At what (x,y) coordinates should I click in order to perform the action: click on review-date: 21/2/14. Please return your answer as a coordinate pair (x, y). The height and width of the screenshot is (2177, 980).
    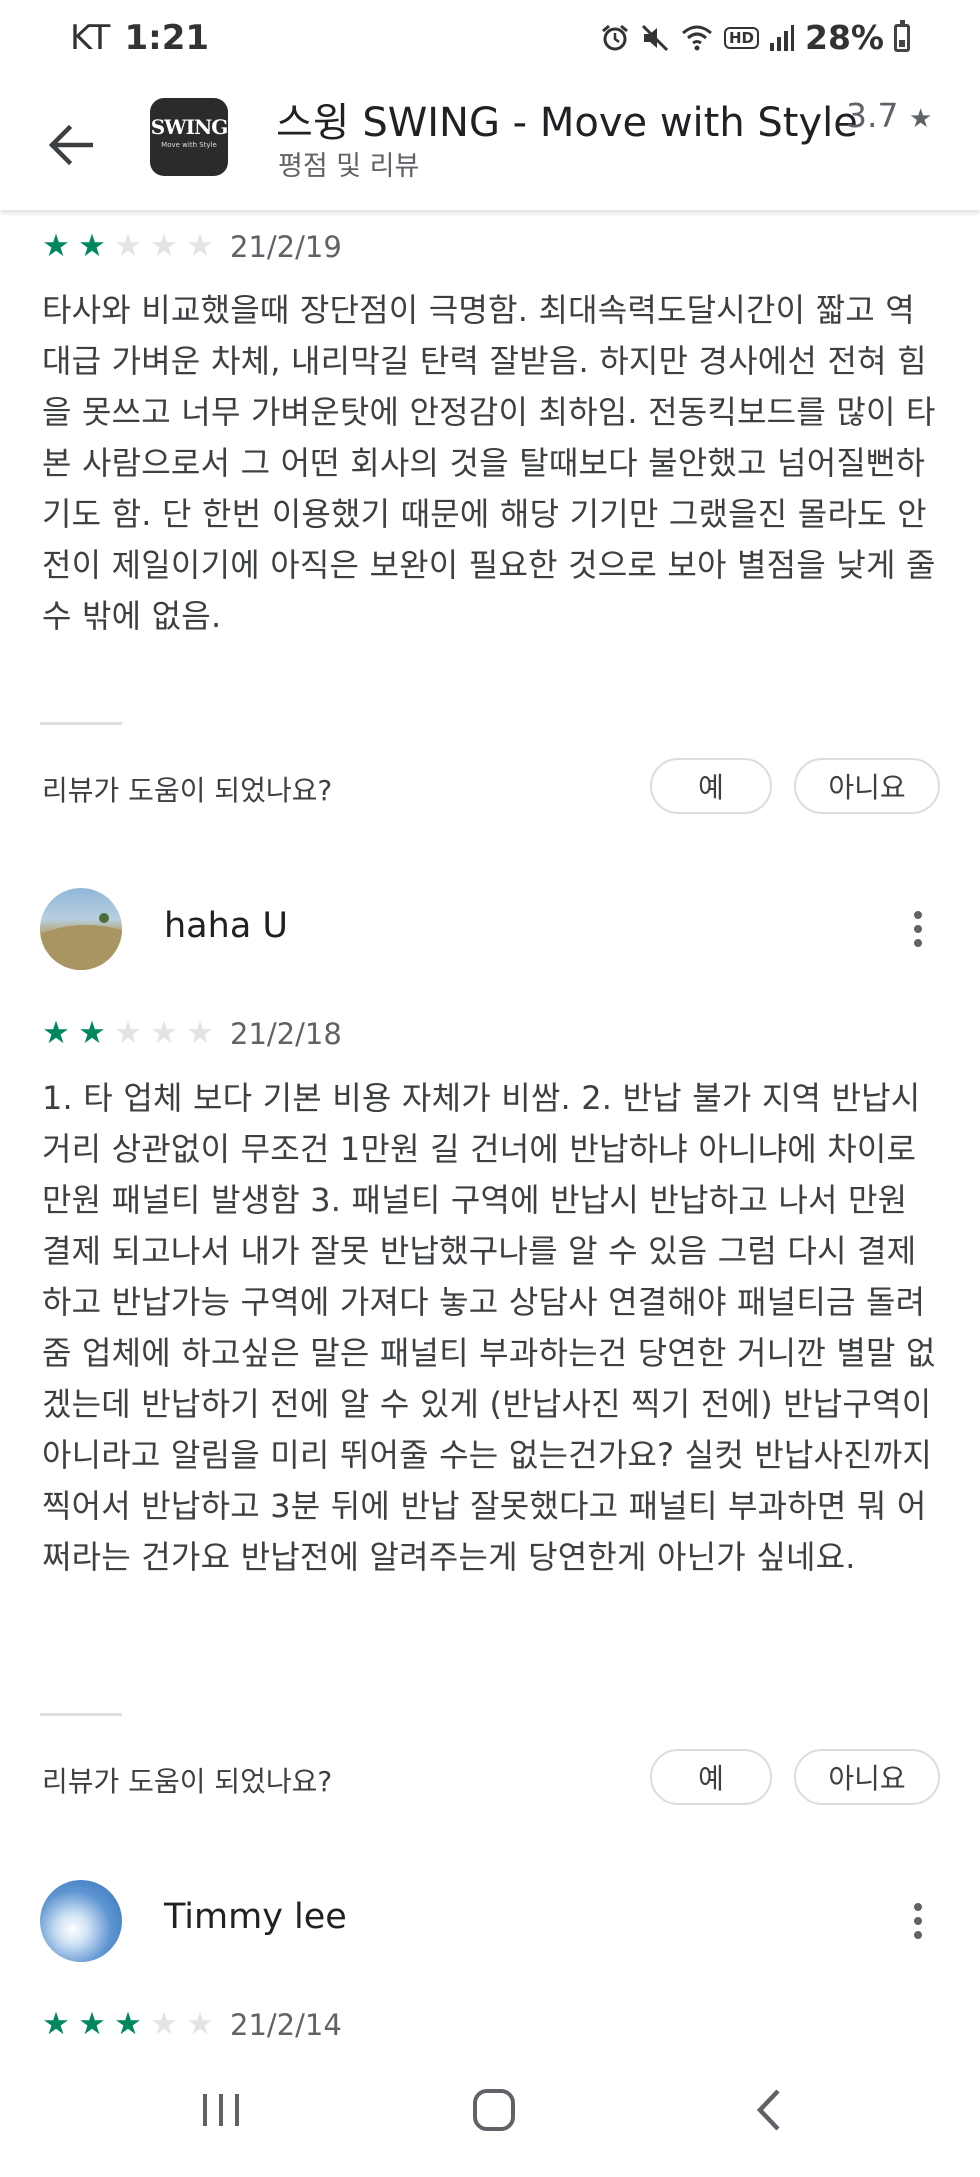
    Looking at the image, I should click on (286, 2025).